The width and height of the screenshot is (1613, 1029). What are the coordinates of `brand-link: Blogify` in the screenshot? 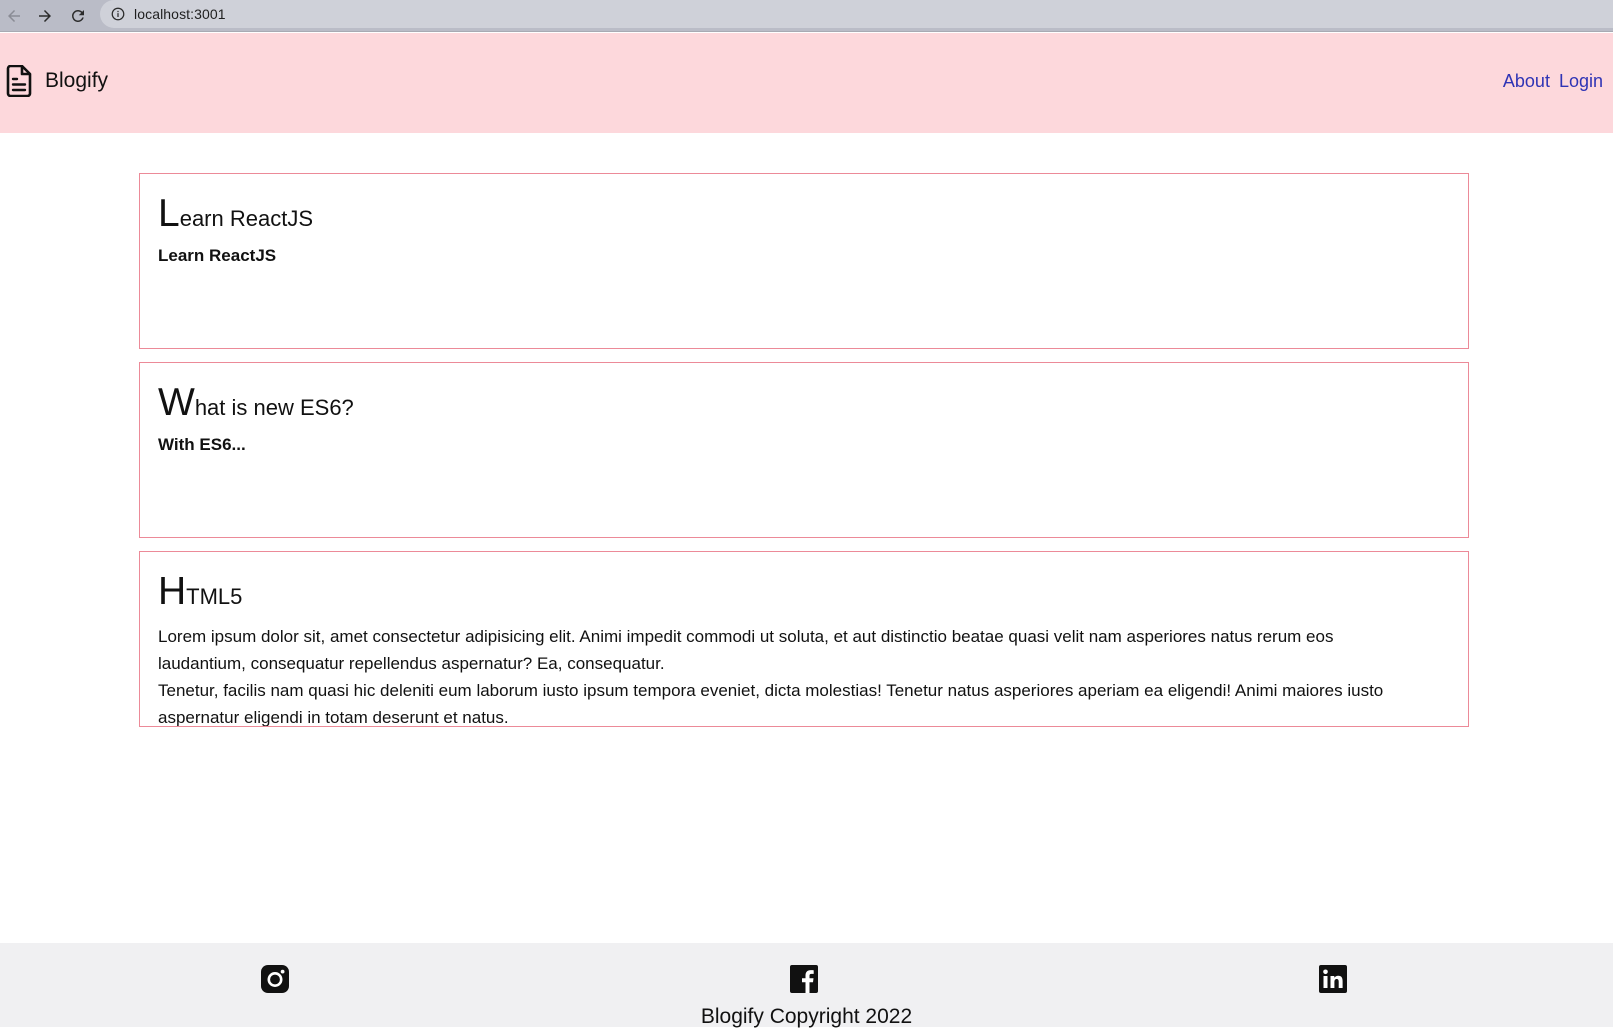 It's located at (56, 81).